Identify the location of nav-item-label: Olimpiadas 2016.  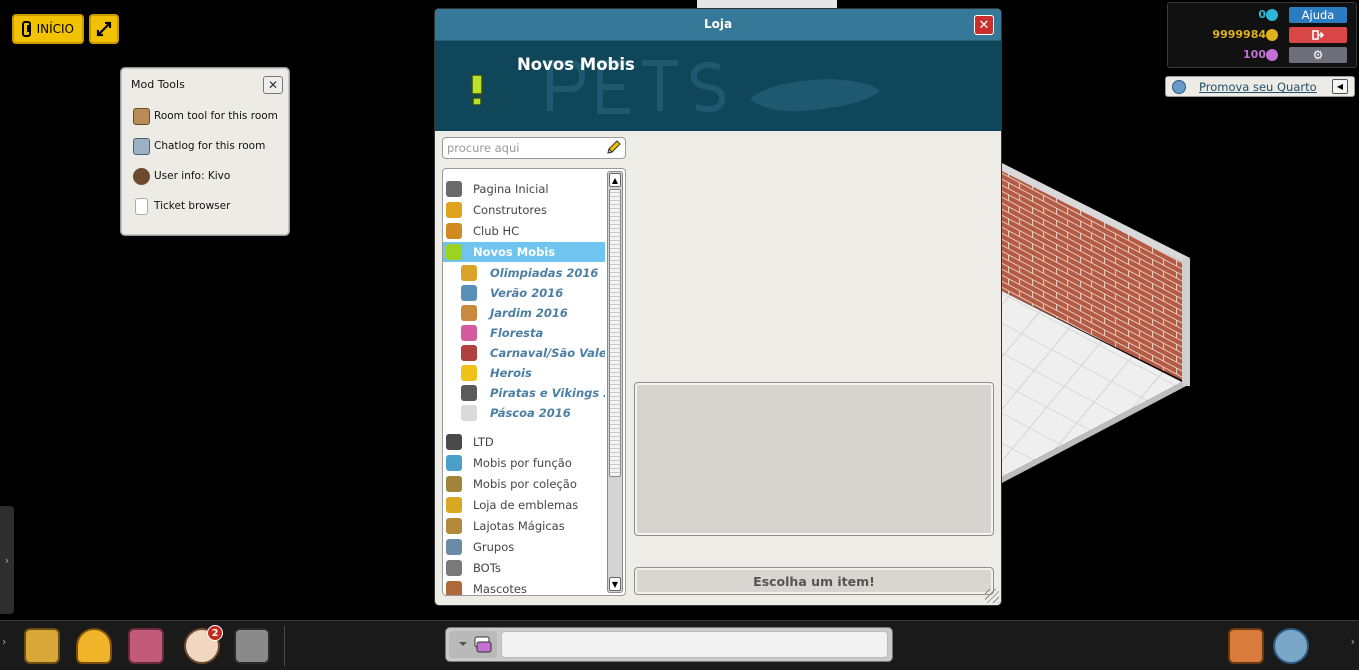
(544, 273).